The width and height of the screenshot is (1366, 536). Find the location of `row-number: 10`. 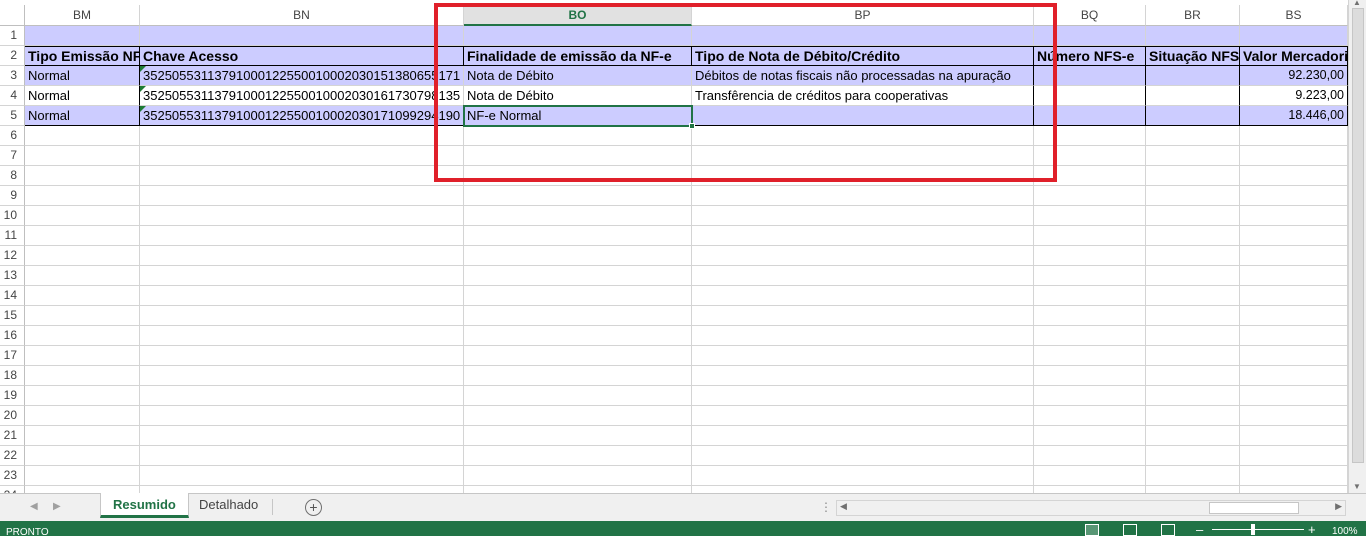

row-number: 10 is located at coordinates (12, 216).